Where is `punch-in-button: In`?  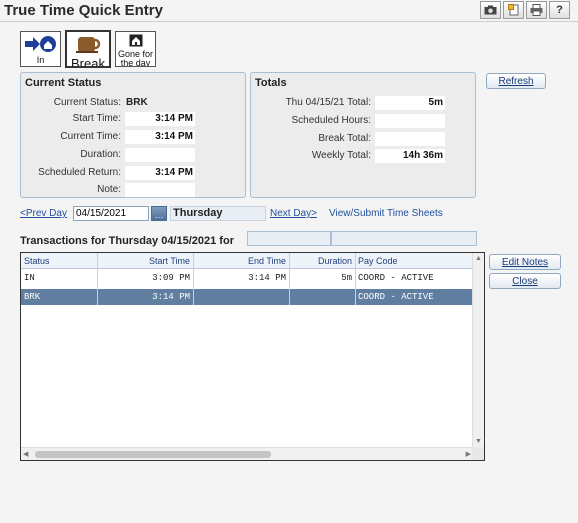 punch-in-button: In is located at coordinates (40, 49).